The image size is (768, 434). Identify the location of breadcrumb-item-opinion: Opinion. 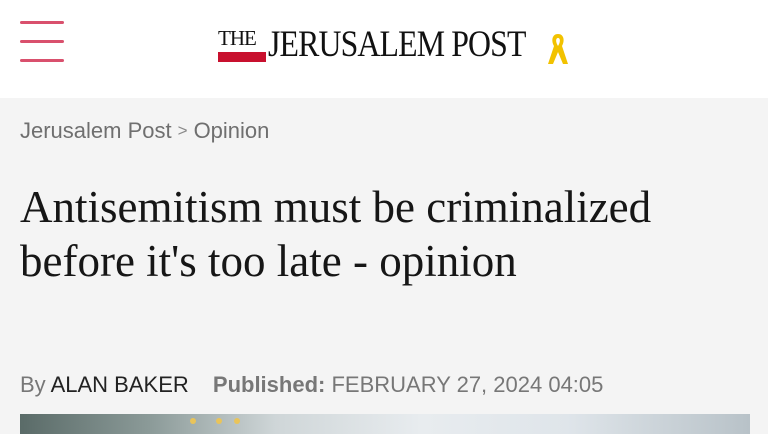
(232, 130).